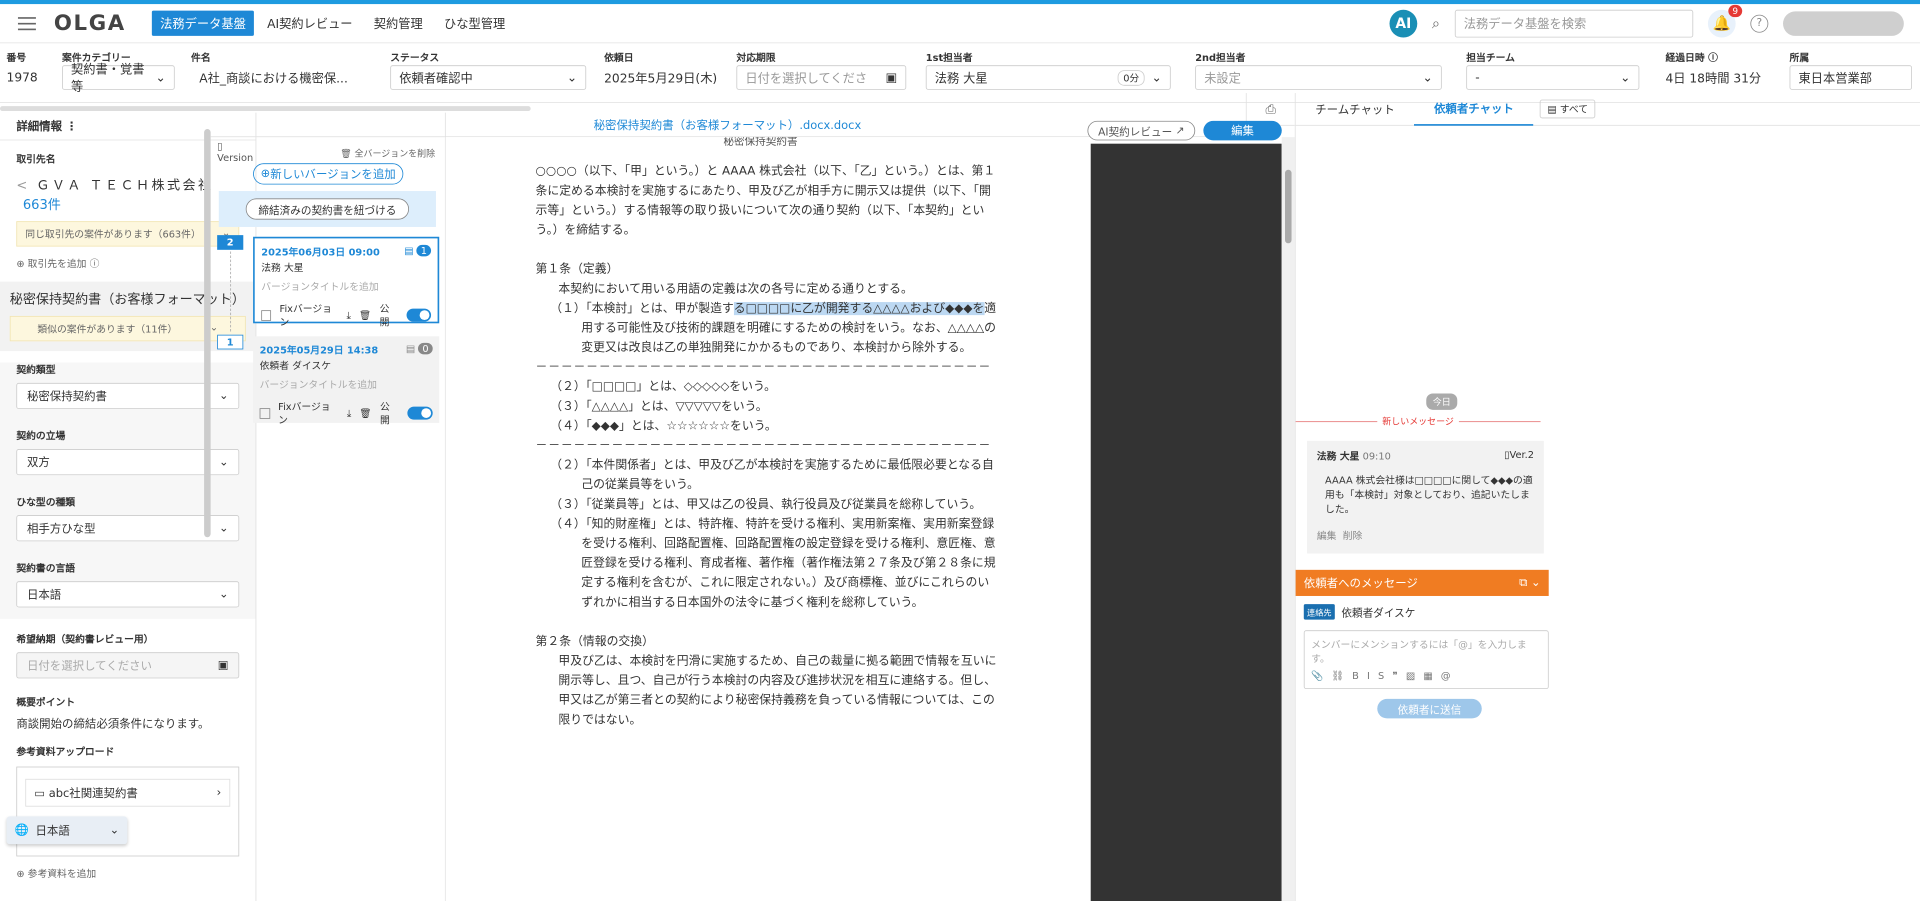  What do you see at coordinates (128, 792) in the screenshot?
I see `folder-item: ▭ abc社関連契約書 ›` at bounding box center [128, 792].